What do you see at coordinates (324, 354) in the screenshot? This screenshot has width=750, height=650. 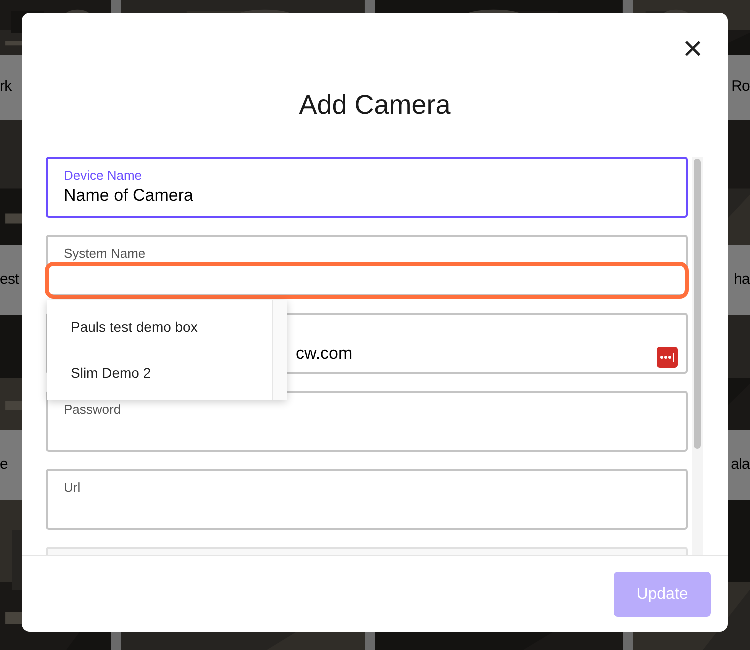 I see `field-value: cw.com` at bounding box center [324, 354].